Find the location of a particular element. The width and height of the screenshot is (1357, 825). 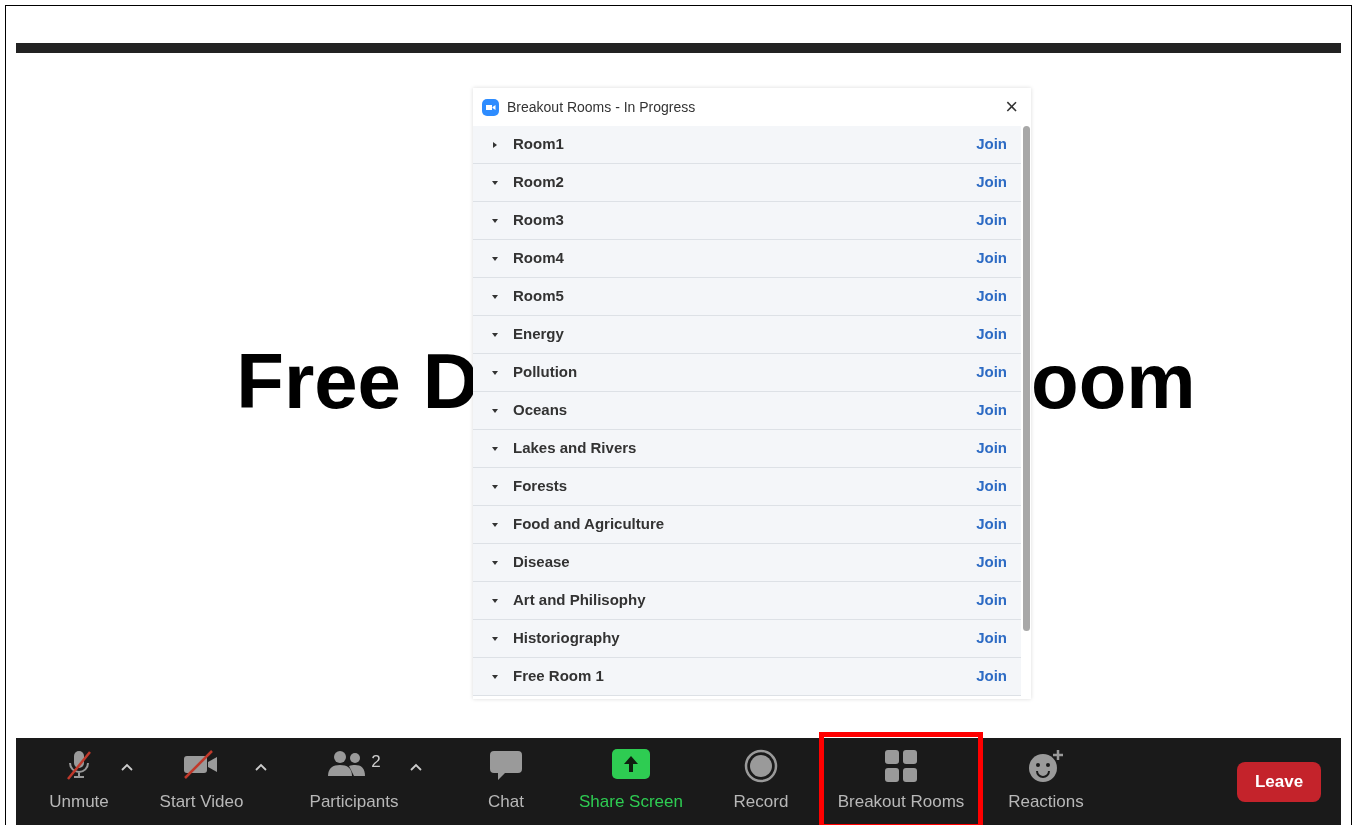

dialog-title: Breakout Rooms - In Progress is located at coordinates (602, 107).